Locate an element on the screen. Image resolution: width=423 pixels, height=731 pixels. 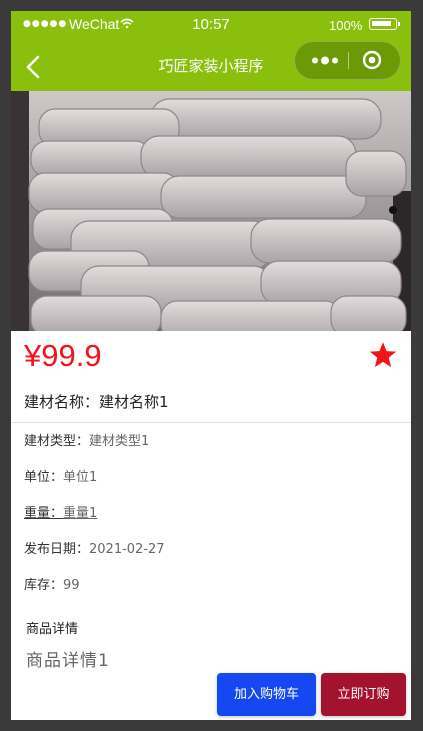
carousel-indicator is located at coordinates (393, 210).